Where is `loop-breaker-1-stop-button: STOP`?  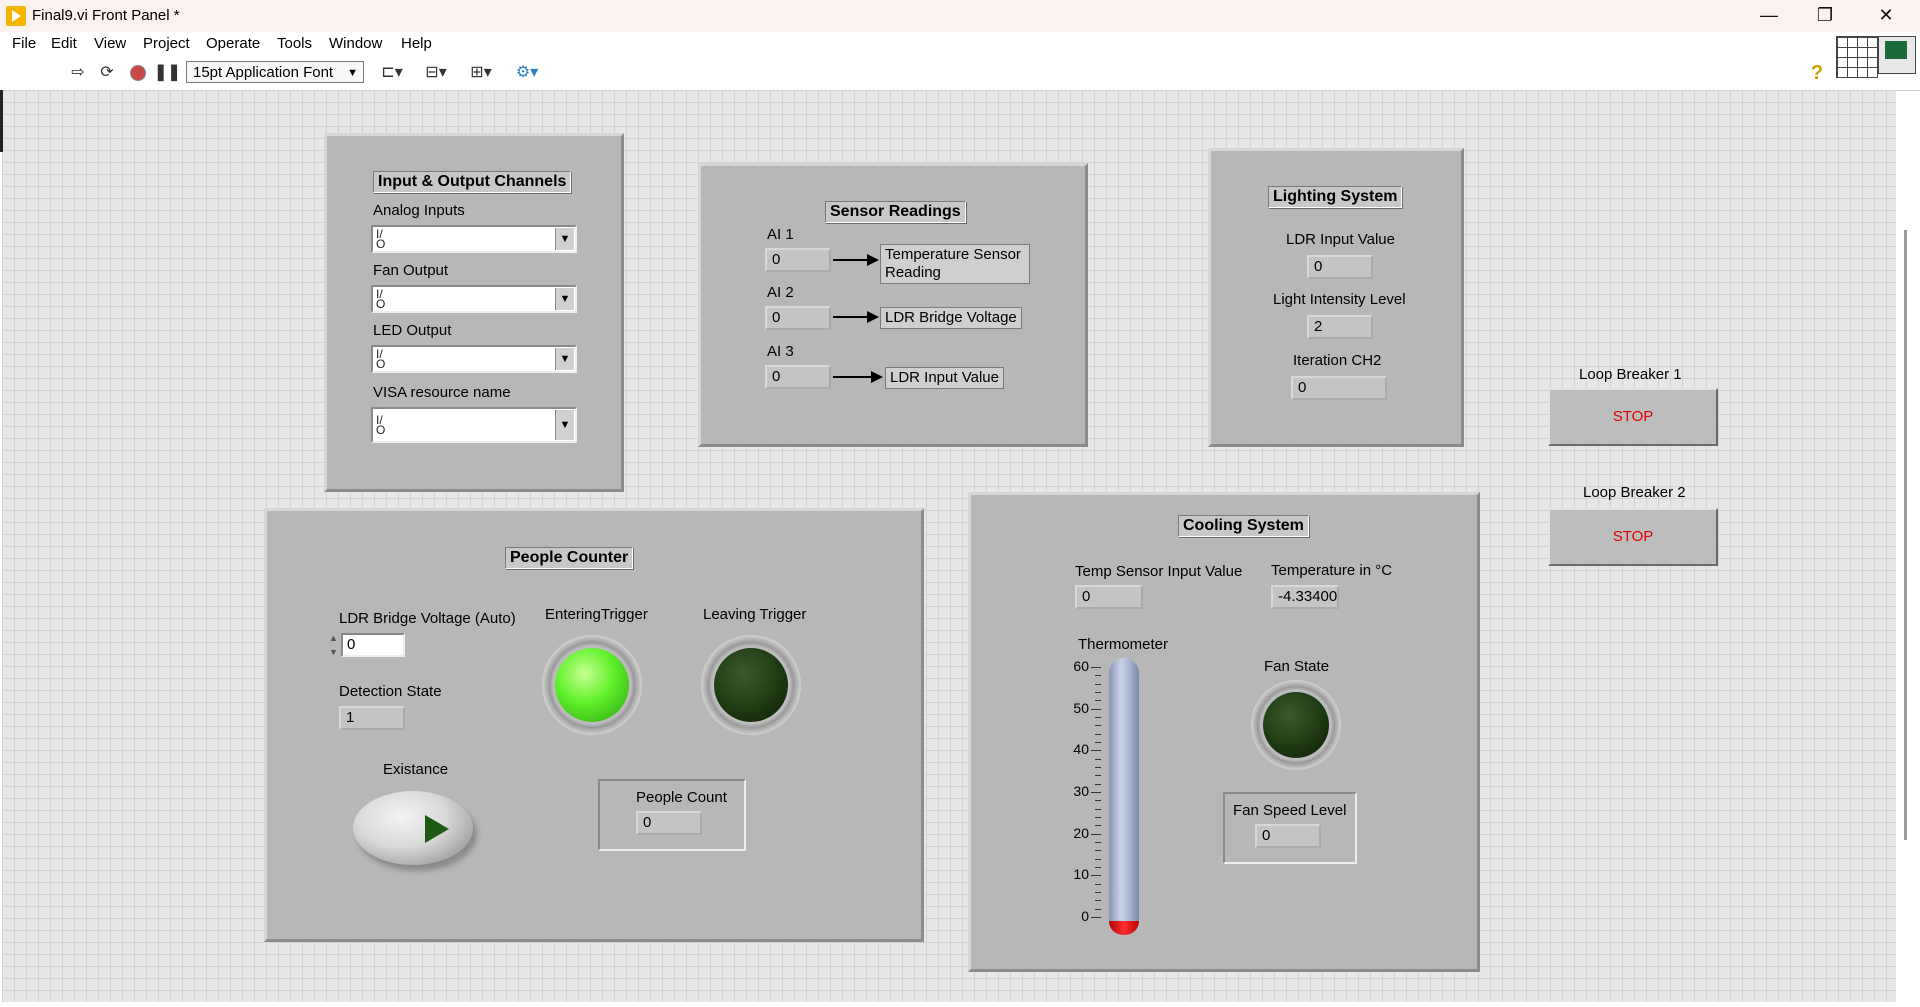 loop-breaker-1-stop-button: STOP is located at coordinates (1633, 417).